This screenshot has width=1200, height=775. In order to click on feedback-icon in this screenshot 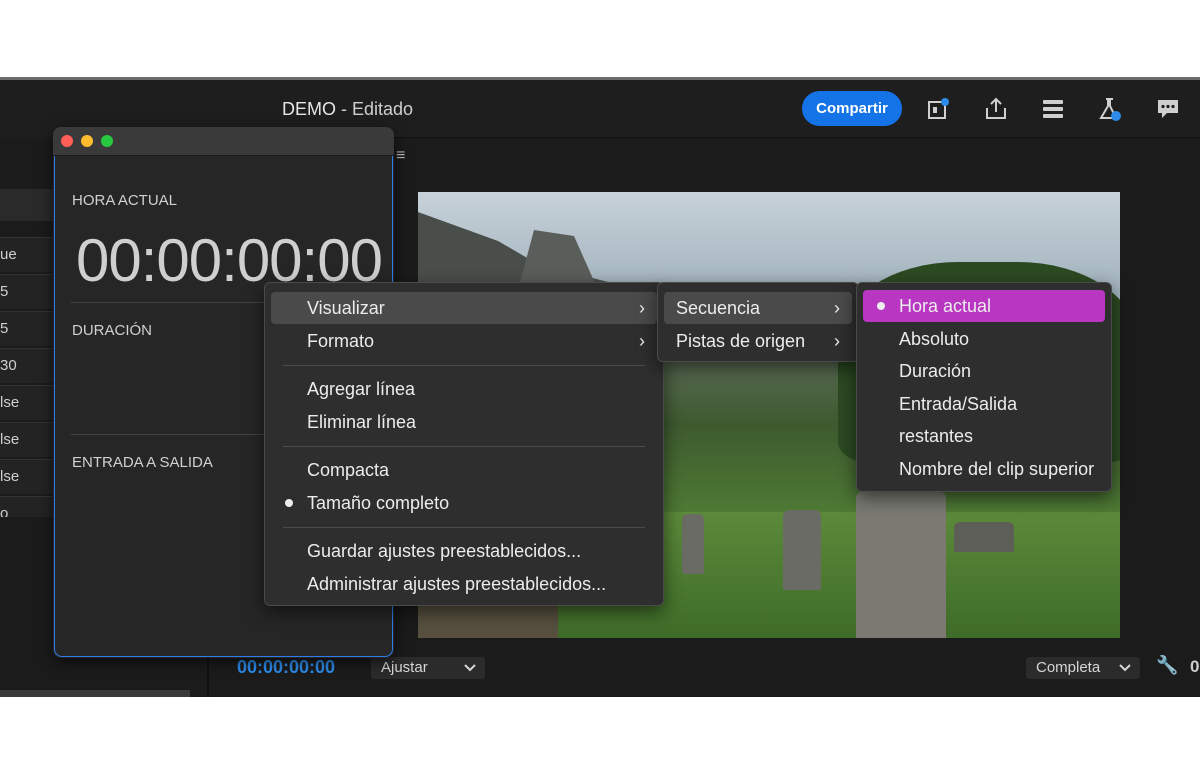, I will do `click(1168, 109)`.